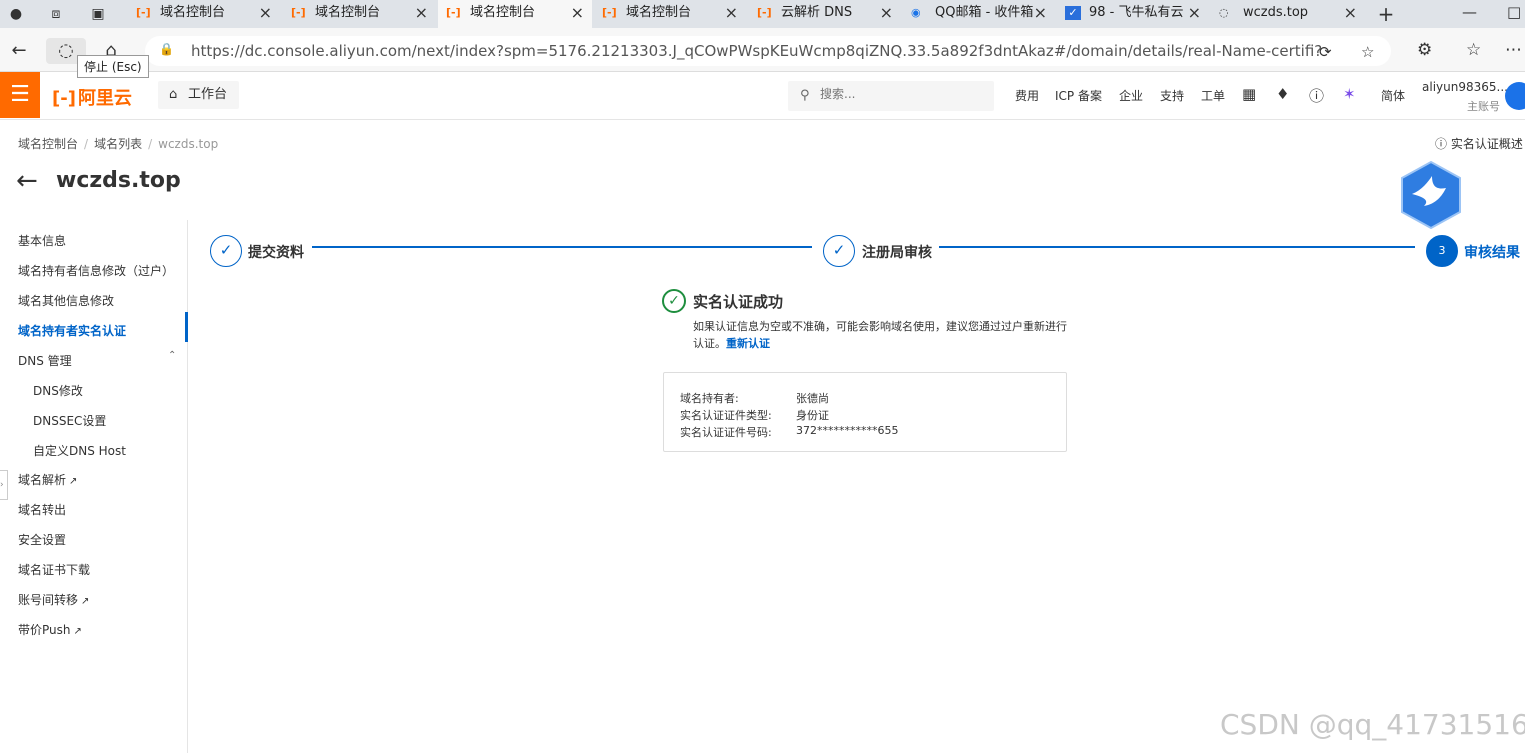 The width and height of the screenshot is (1525, 753). Describe the element at coordinates (50, 629) in the screenshot. I see `sidebar-item-paid-push: 带价Push ↗` at that location.